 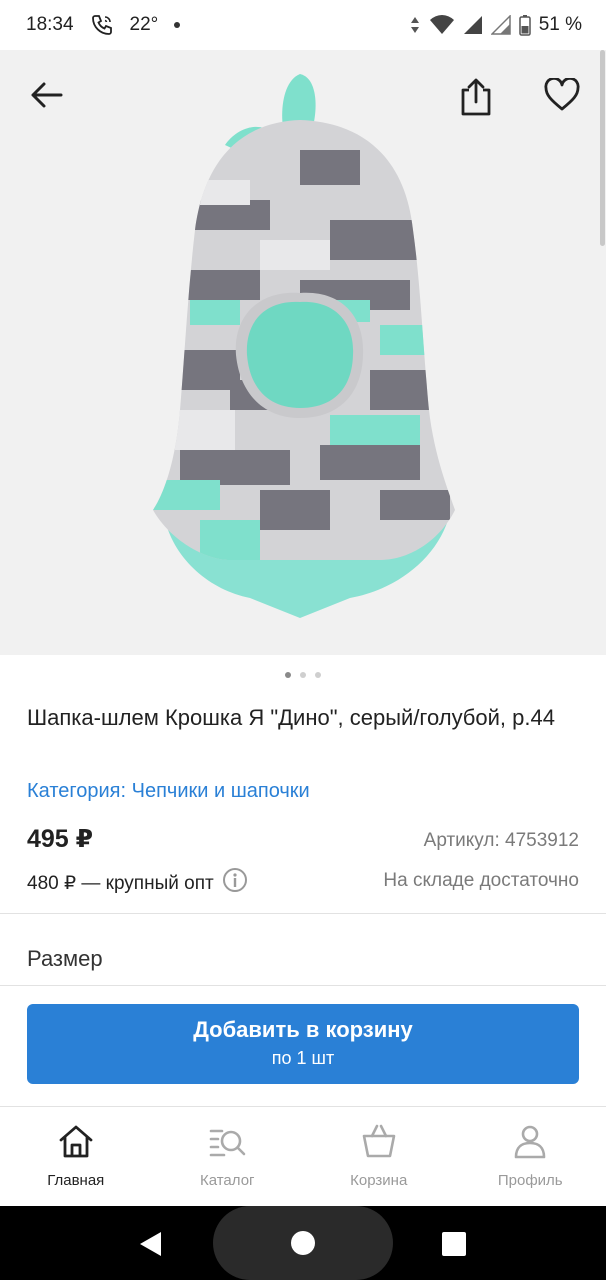 What do you see at coordinates (227, 1180) in the screenshot?
I see `nav-label-catalog: Каталог` at bounding box center [227, 1180].